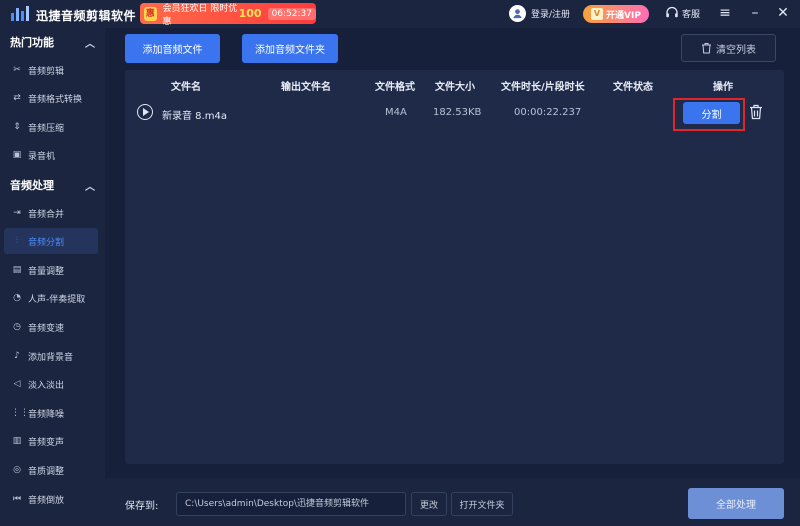 The height and width of the screenshot is (526, 800). What do you see at coordinates (17, 98) in the screenshot?
I see `convert-icon: ⇄` at bounding box center [17, 98].